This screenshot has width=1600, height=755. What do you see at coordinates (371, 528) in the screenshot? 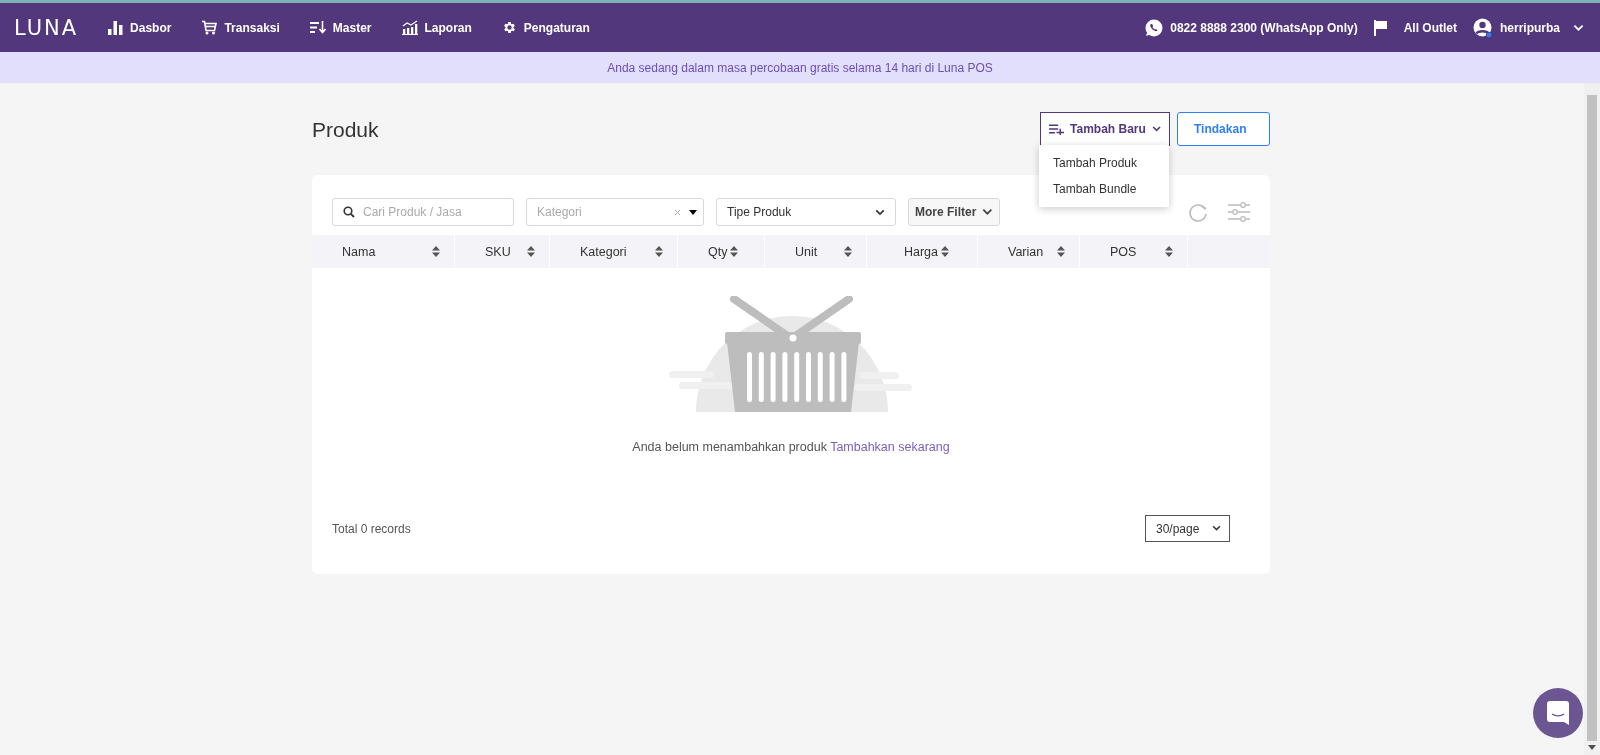
I see `total-records: Total 0 records` at bounding box center [371, 528].